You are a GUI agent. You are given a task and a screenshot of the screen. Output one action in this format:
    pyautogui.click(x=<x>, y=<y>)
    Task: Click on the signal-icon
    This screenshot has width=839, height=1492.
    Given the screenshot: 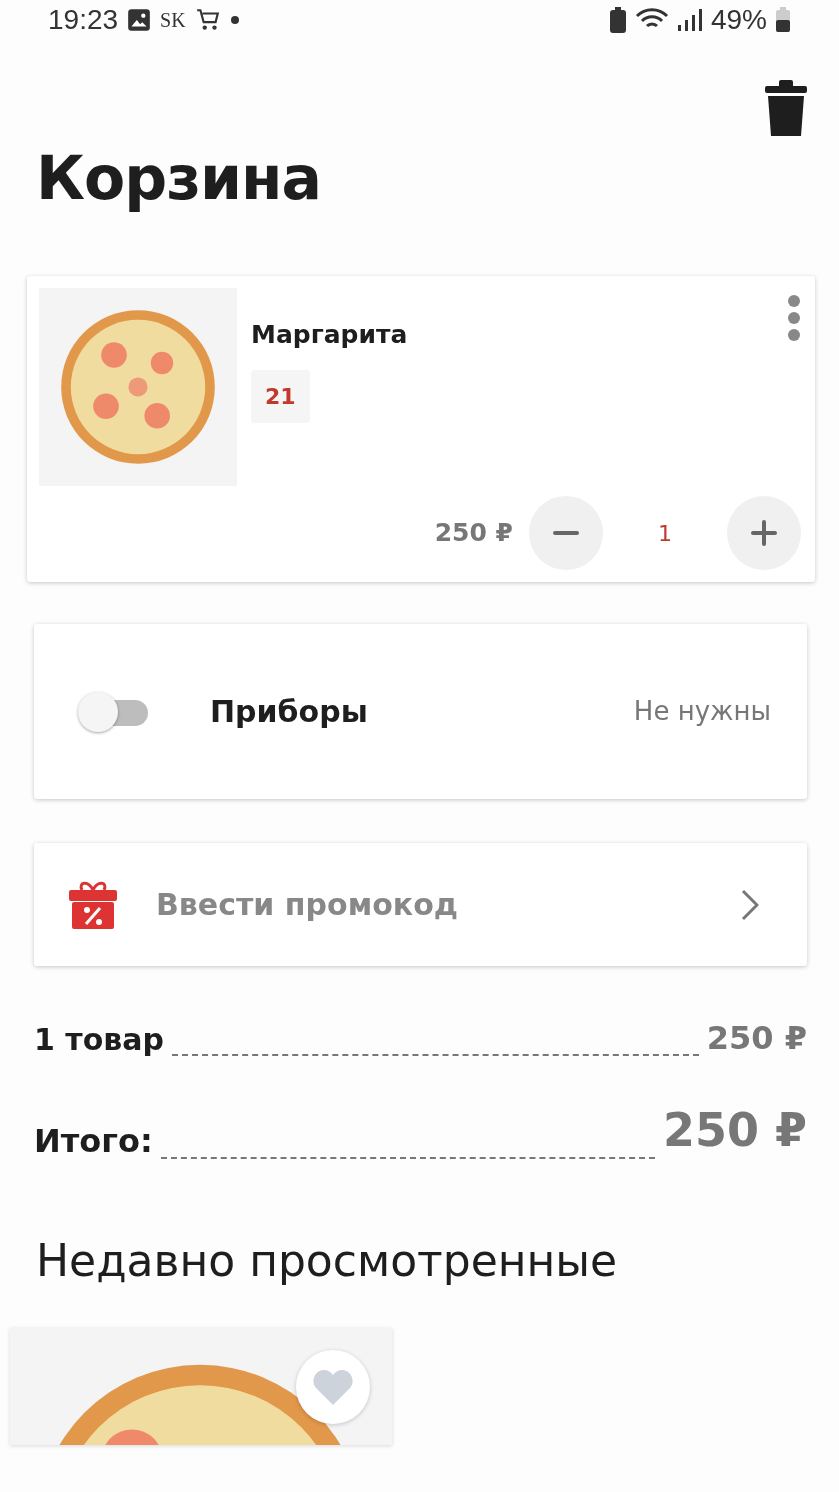 What is the action you would take?
    pyautogui.click(x=689, y=20)
    